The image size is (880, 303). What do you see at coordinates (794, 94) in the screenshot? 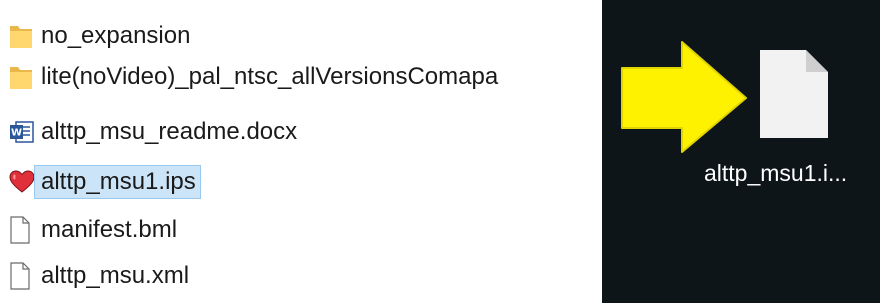
I see `desktop-file-icon` at bounding box center [794, 94].